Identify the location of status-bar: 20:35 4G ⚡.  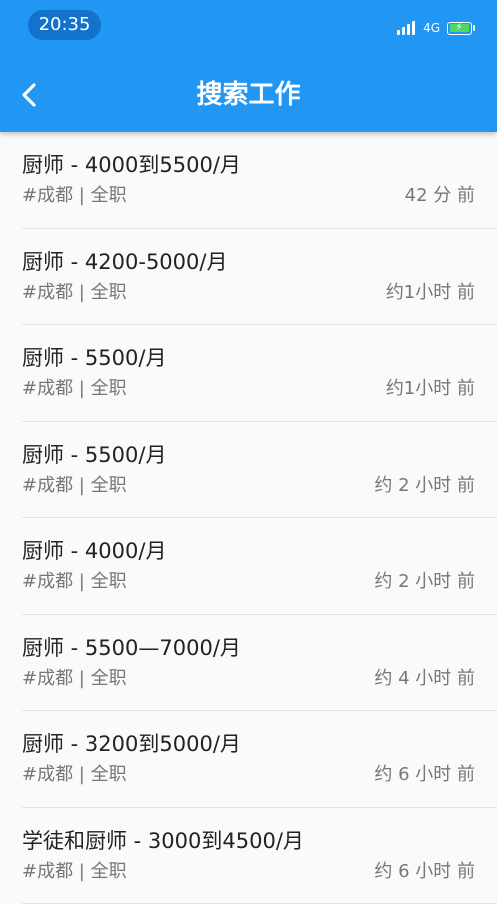
(248, 26).